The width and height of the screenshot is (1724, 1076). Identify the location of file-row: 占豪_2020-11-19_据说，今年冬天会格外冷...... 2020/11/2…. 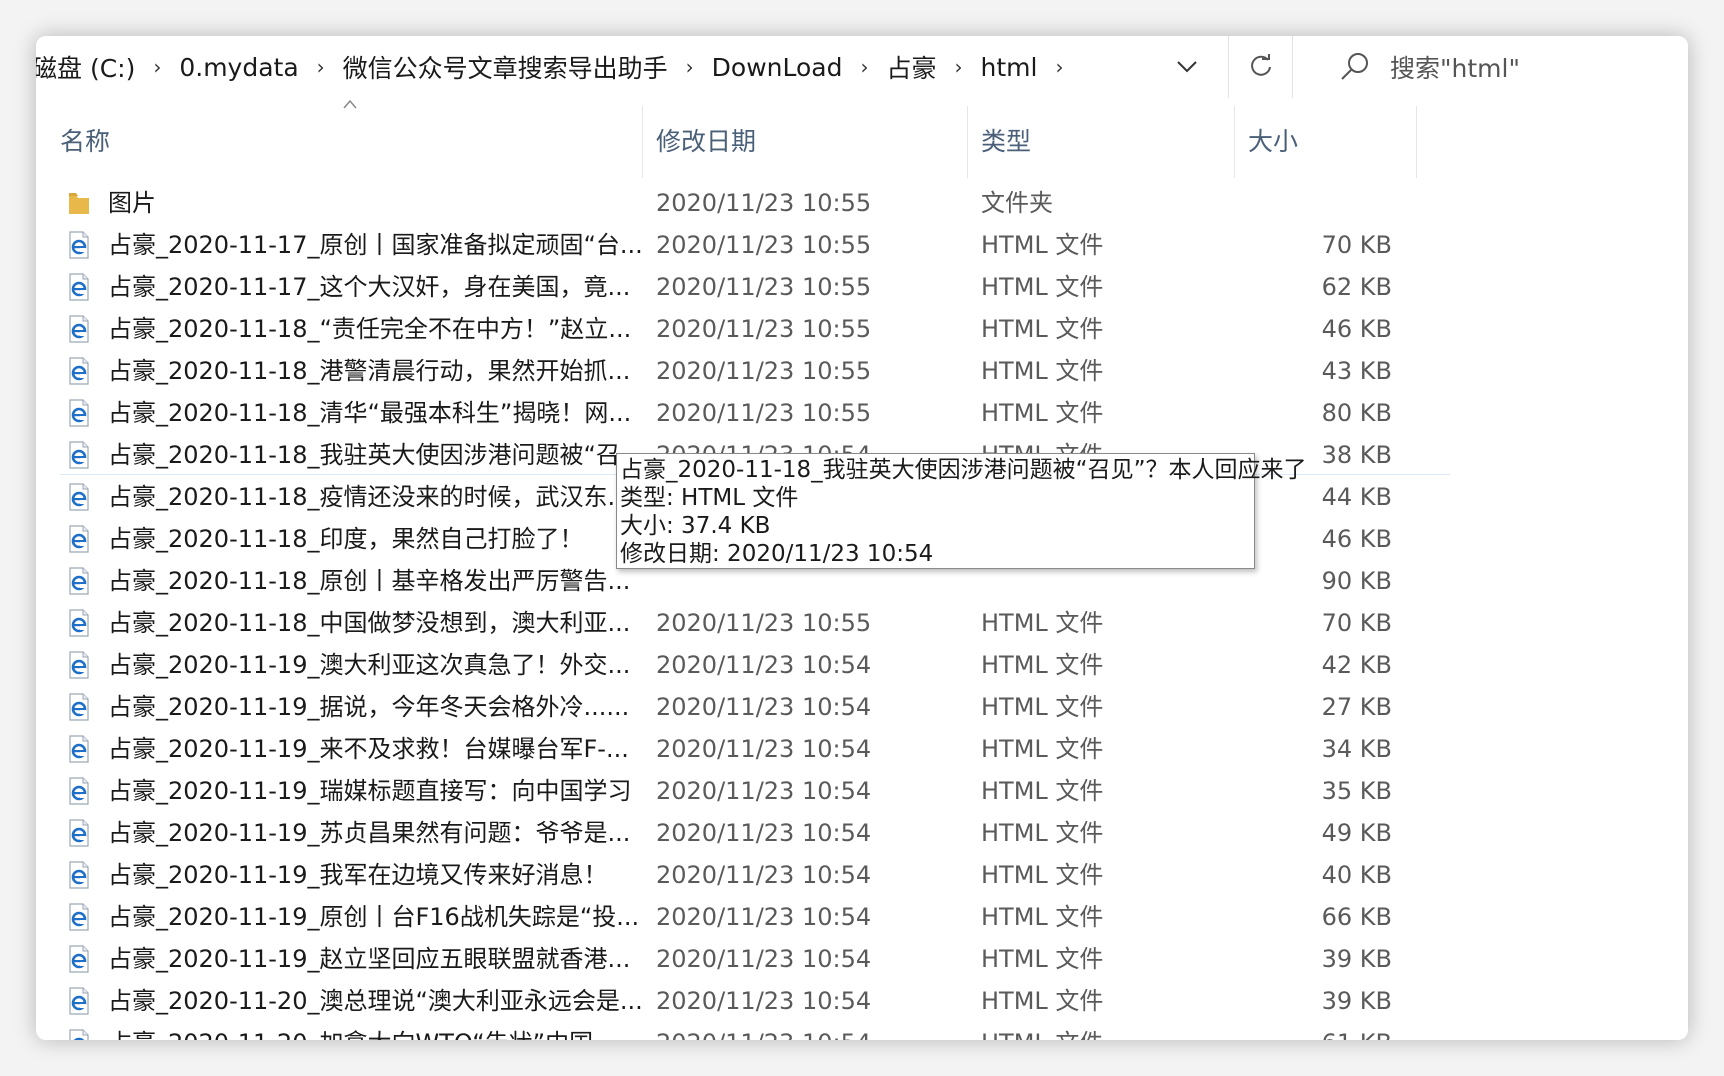
(862, 707).